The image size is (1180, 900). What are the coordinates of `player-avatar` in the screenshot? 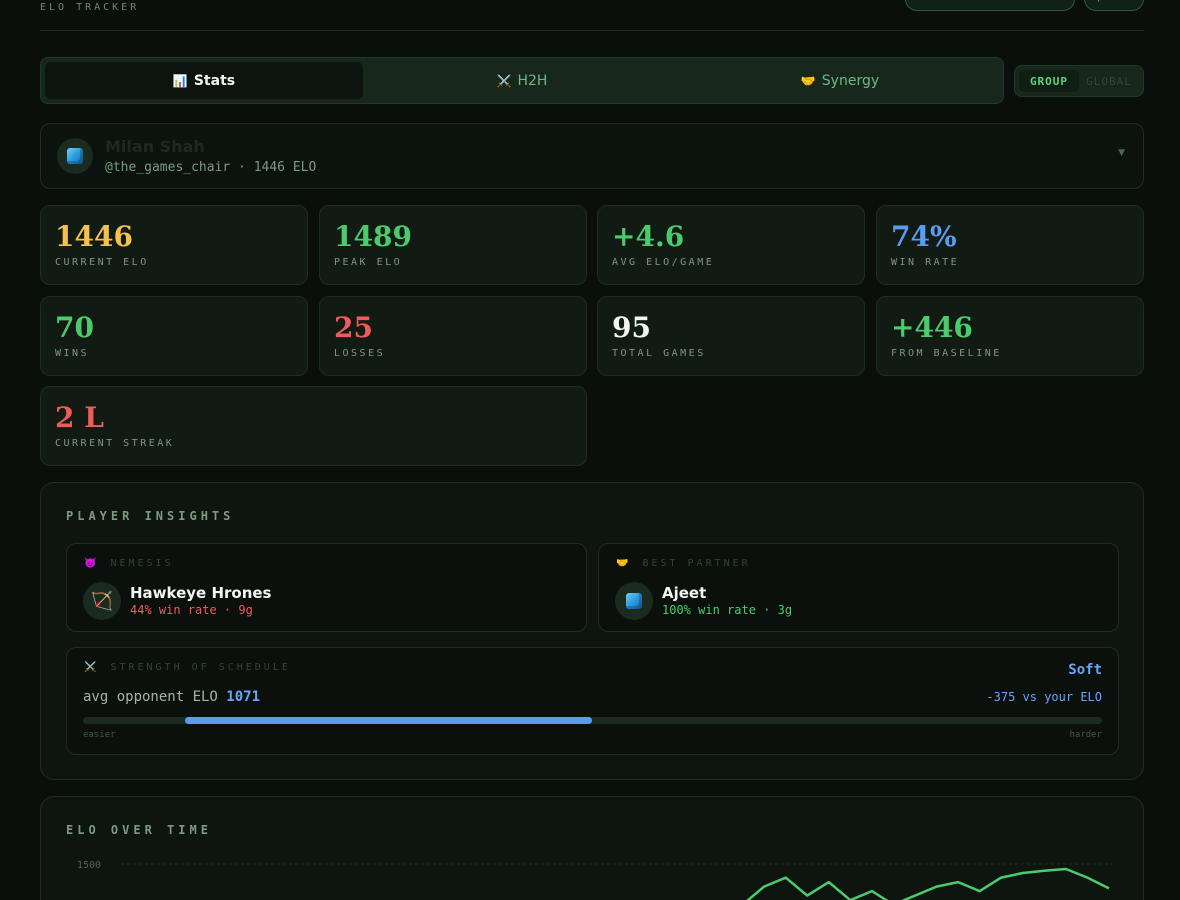 It's located at (75, 156).